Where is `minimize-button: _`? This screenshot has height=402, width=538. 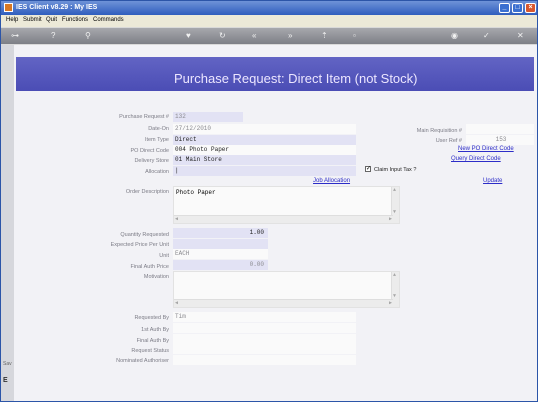
minimize-button: _ is located at coordinates (504, 8).